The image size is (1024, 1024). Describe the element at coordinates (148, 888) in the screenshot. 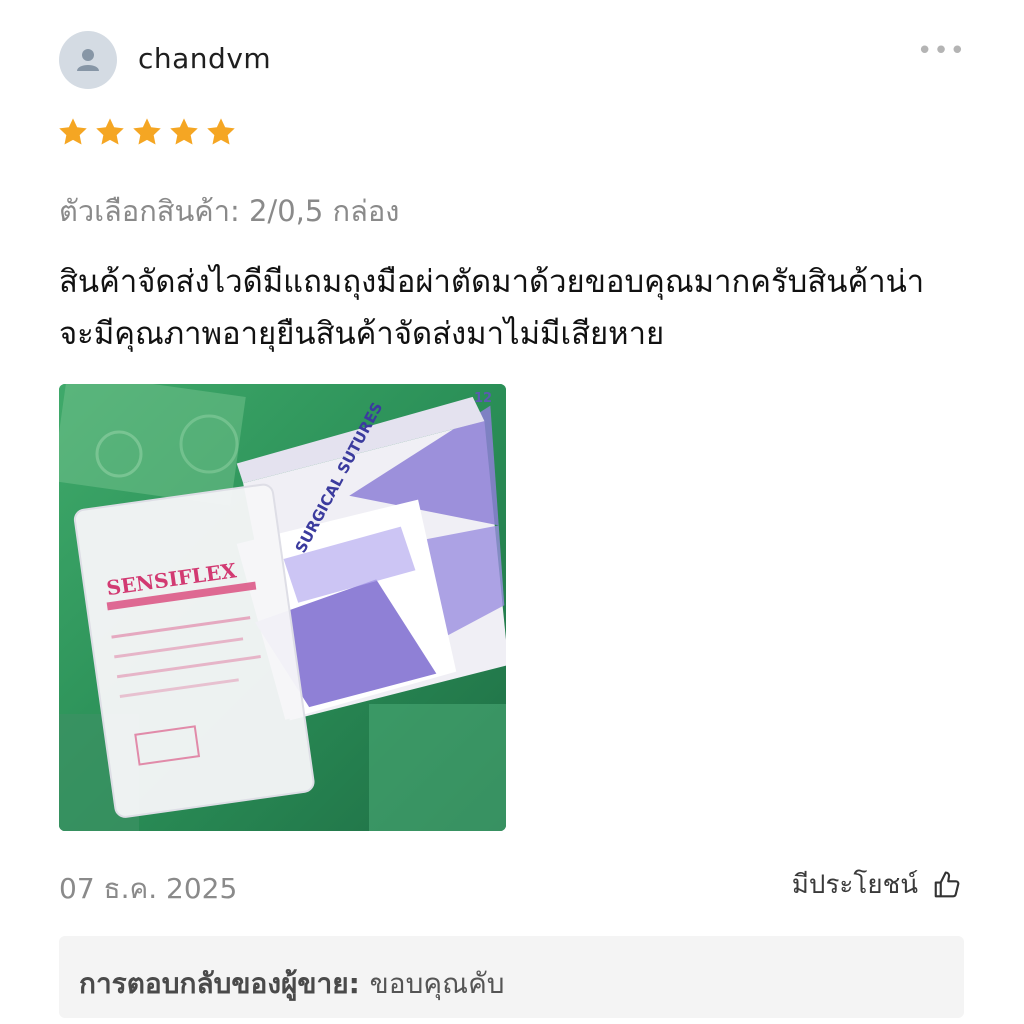

I see `review-date: 07 ธ.ค. 2025` at that location.